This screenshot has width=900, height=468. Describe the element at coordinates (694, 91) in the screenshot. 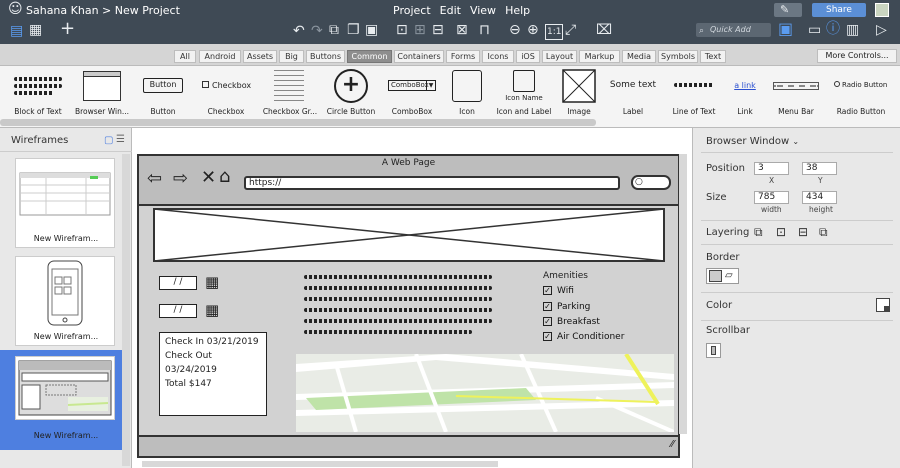

I see `lib-line-of-text: Line of Text` at that location.